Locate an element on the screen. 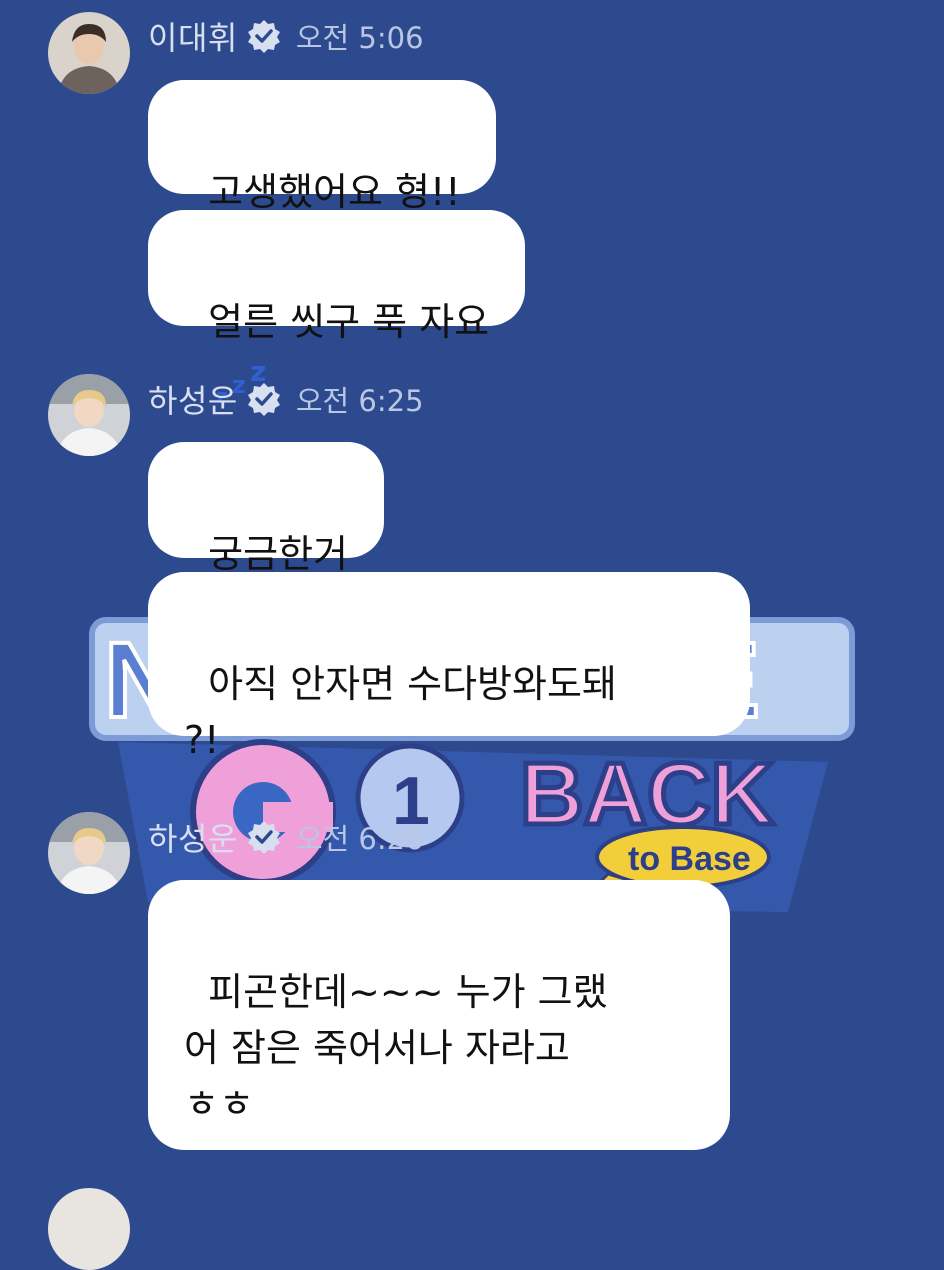 The image size is (944, 1270). logo-badge-text: to Base is located at coordinates (689, 859).